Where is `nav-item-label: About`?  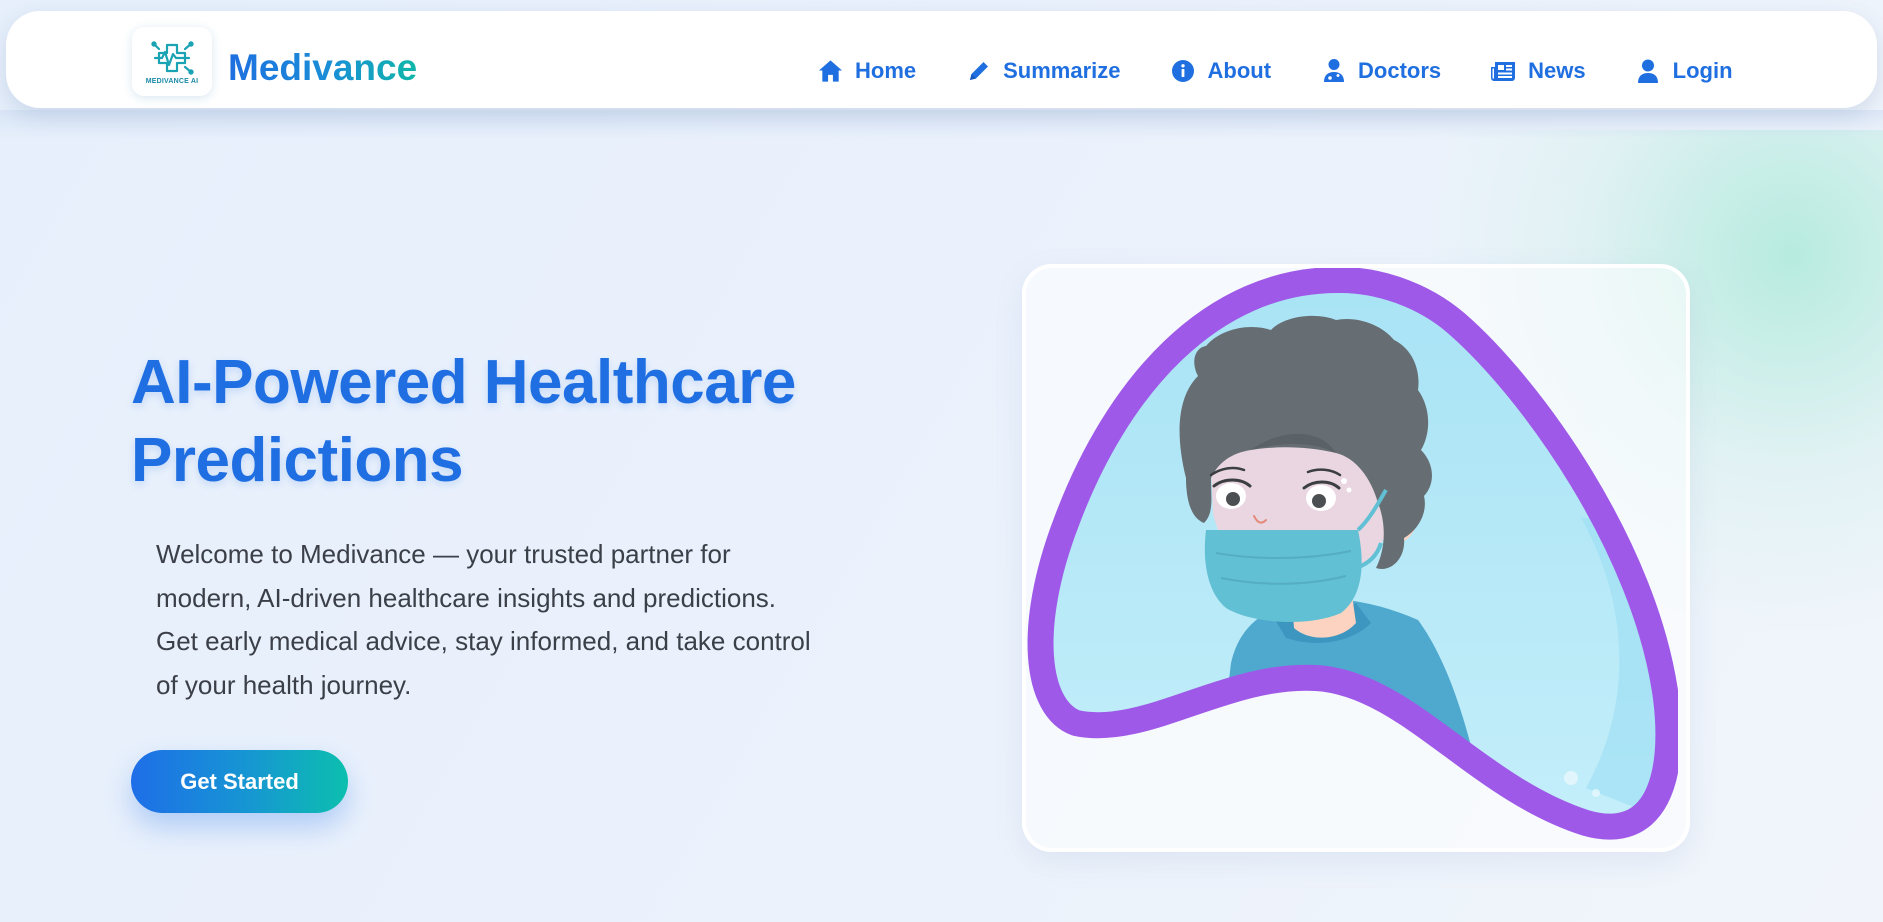
nav-item-label: About is located at coordinates (1239, 70).